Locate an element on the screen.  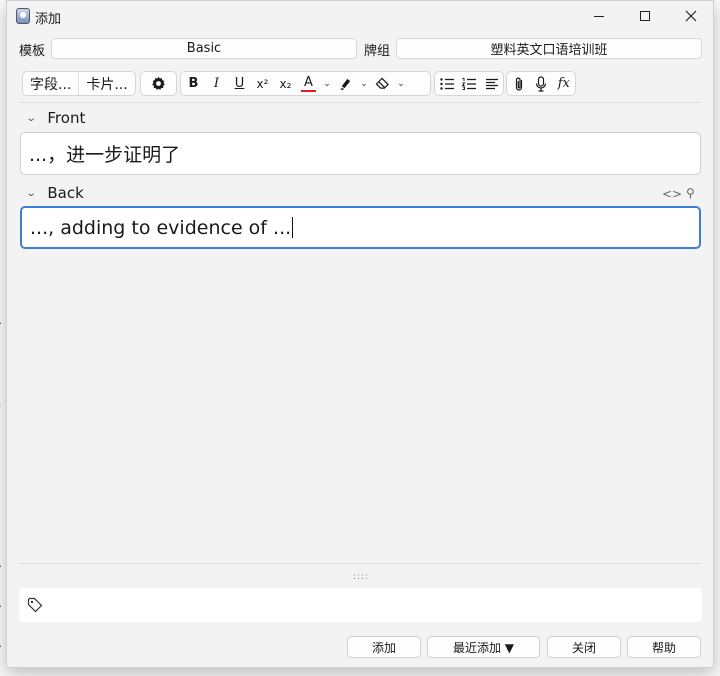
title-bar: 添加 is located at coordinates (360, 16).